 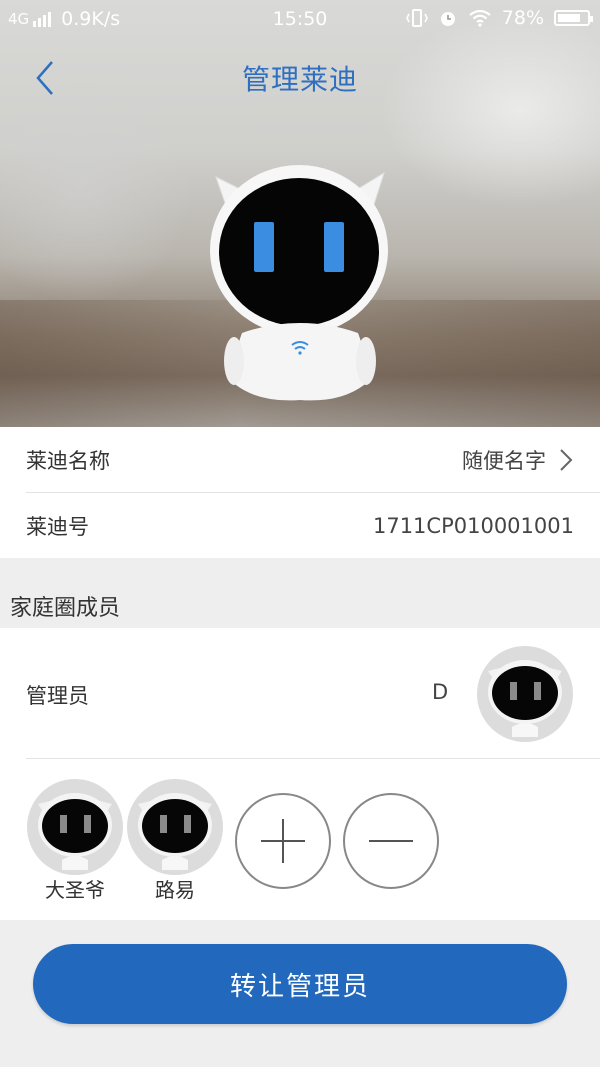 I want to click on admin-label: 管理员, so click(x=57, y=696).